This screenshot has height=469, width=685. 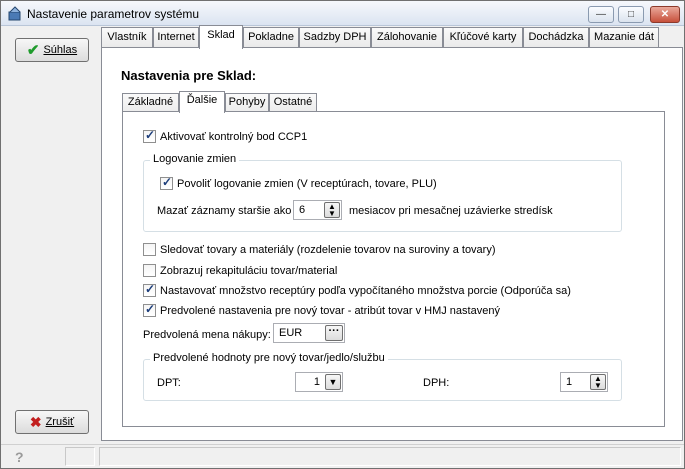 What do you see at coordinates (221, 37) in the screenshot?
I see `tab-sklad: Sklad` at bounding box center [221, 37].